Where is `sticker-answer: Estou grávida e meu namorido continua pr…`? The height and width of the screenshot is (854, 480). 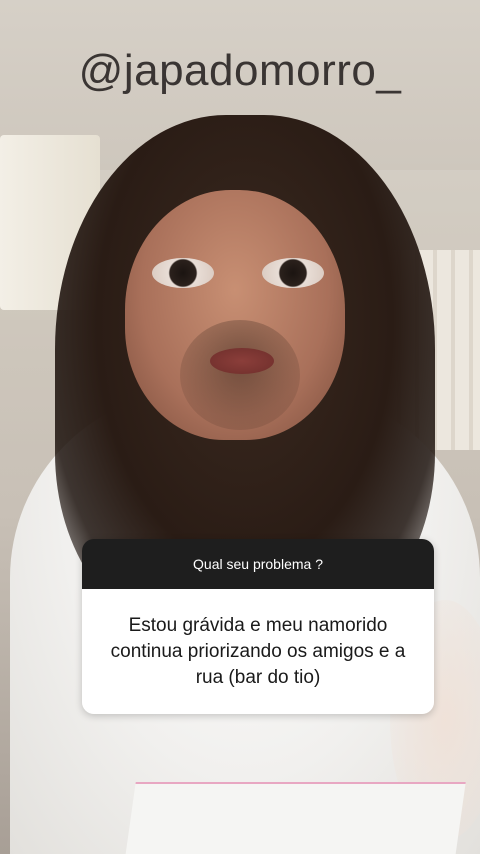 sticker-answer: Estou grávida e meu namorido continua pr… is located at coordinates (258, 651).